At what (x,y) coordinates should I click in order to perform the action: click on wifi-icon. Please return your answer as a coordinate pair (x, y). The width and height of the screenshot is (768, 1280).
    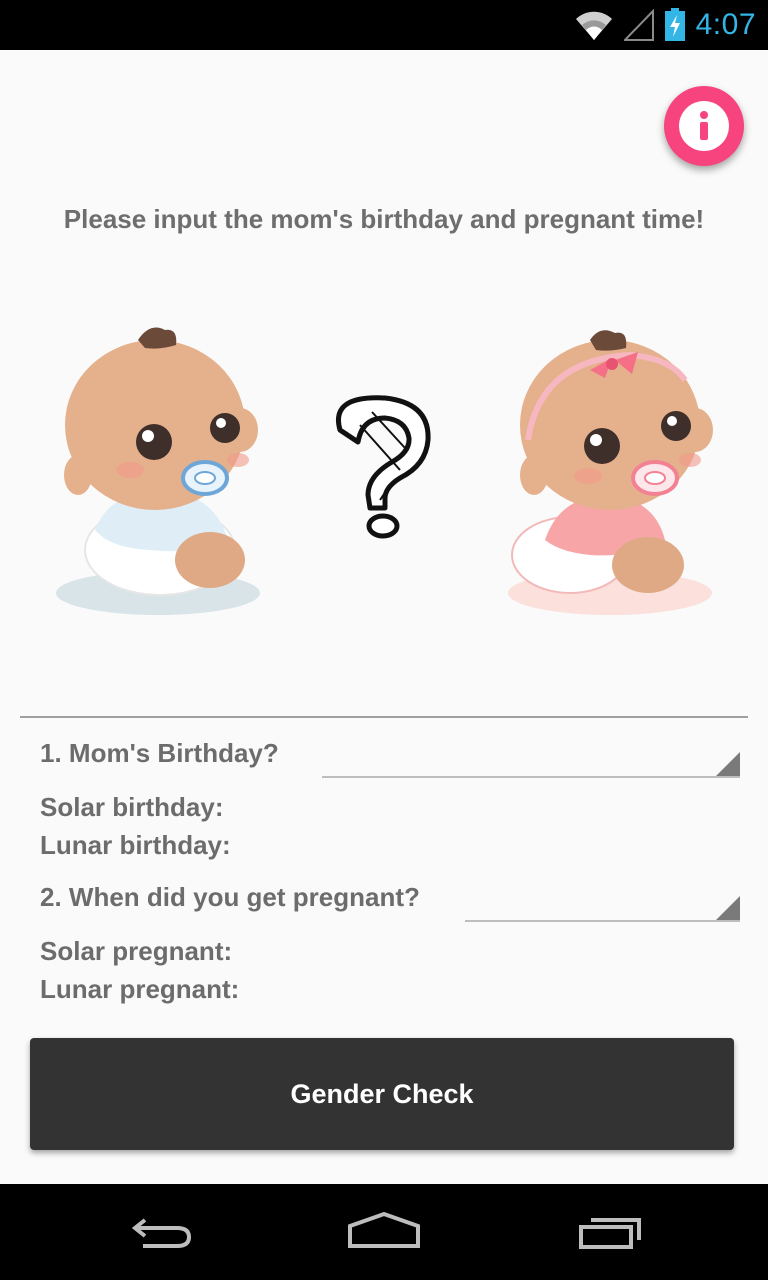
    Looking at the image, I should click on (593, 25).